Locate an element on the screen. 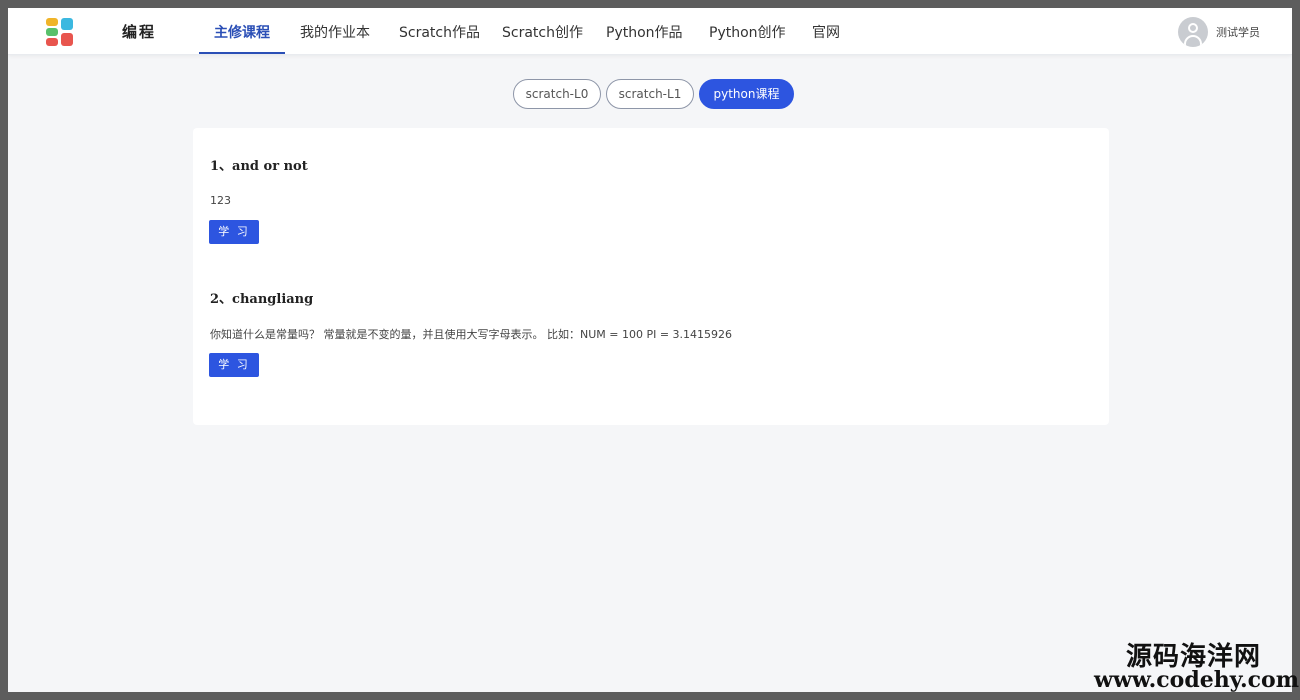 The image size is (1300, 700). avatar-body is located at coordinates (1193, 41).